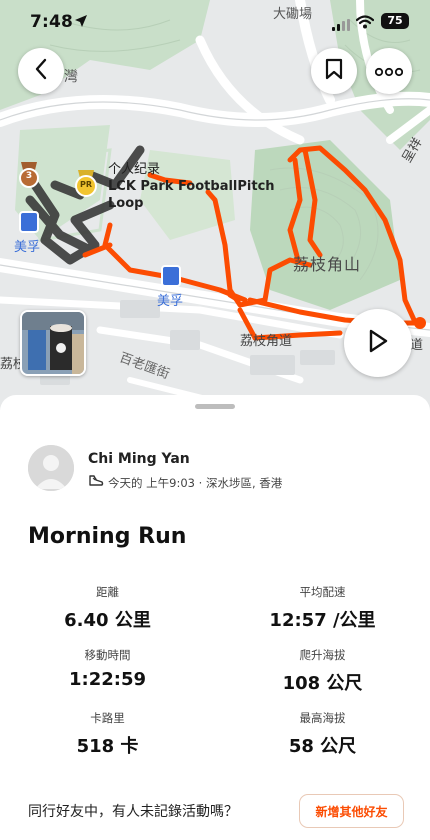  I want to click on wifi-icon, so click(365, 23).